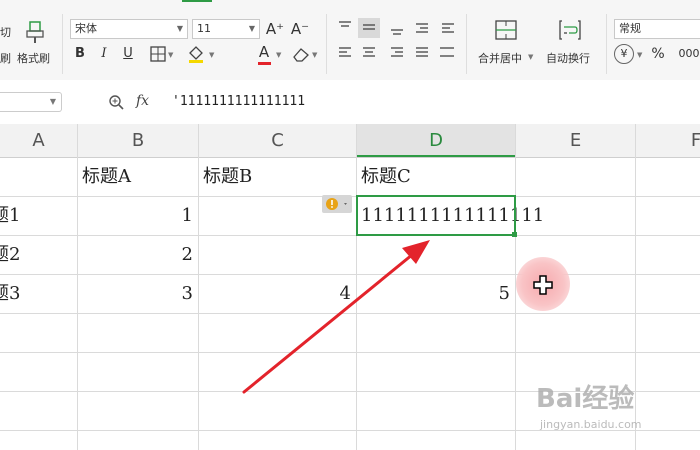  Describe the element at coordinates (500, 58) in the screenshot. I see `merge-center-label: 合并居中` at that location.